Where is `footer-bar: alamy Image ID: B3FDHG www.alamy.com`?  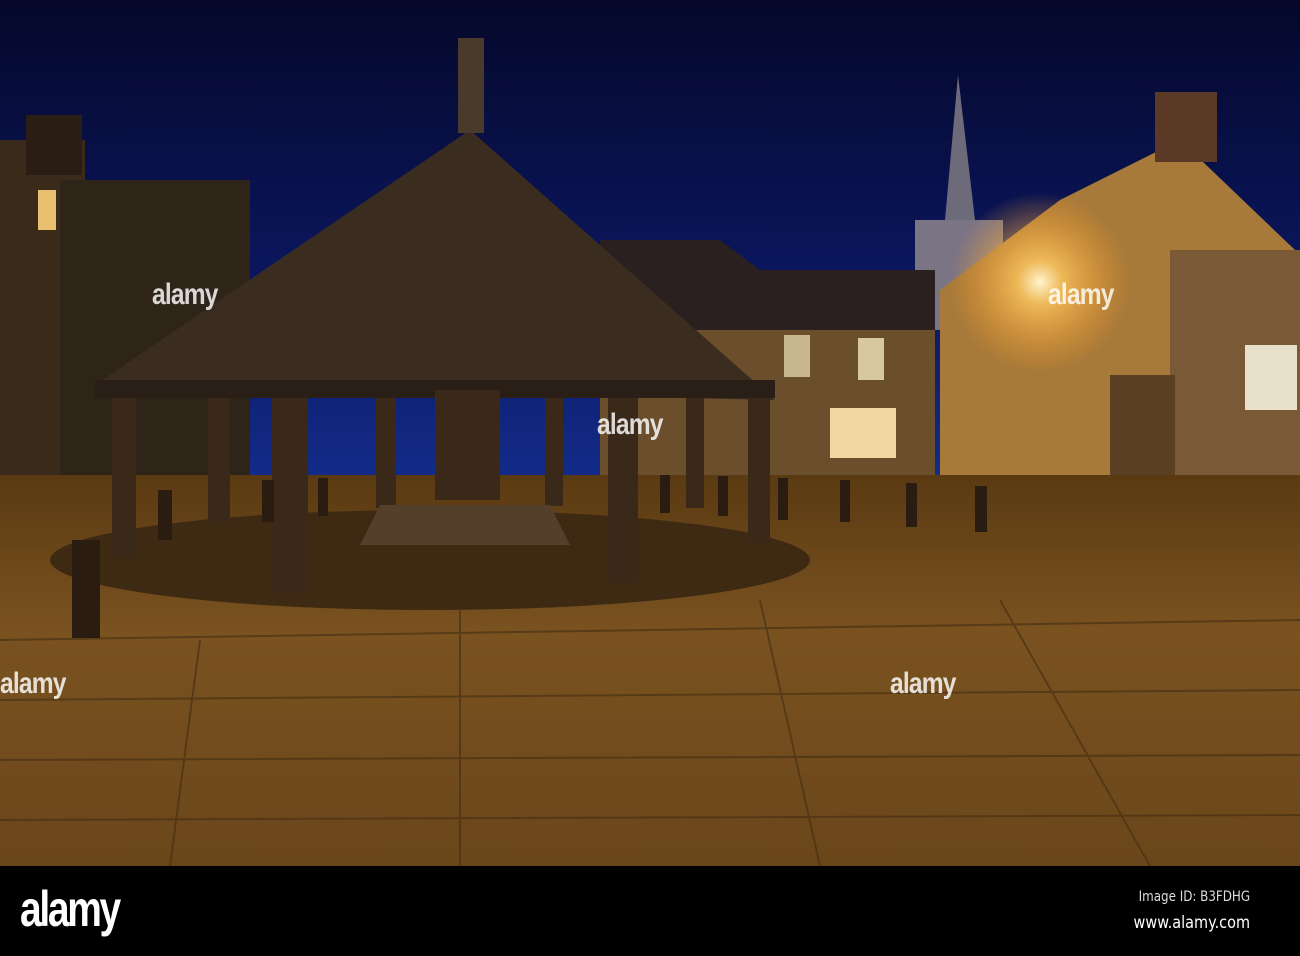
footer-bar: alamy Image ID: B3FDHG www.alamy.com is located at coordinates (650, 911).